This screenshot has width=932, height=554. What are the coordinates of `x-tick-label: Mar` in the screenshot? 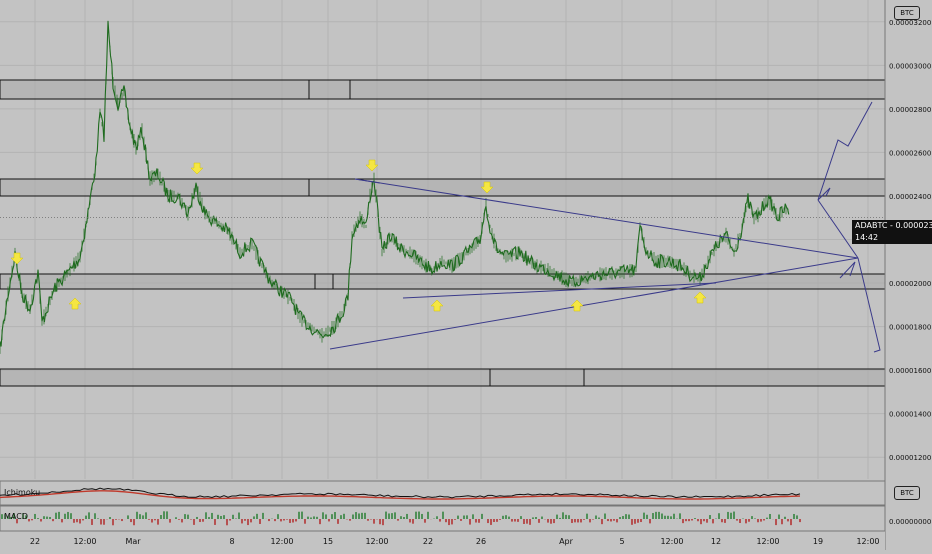 It's located at (133, 541).